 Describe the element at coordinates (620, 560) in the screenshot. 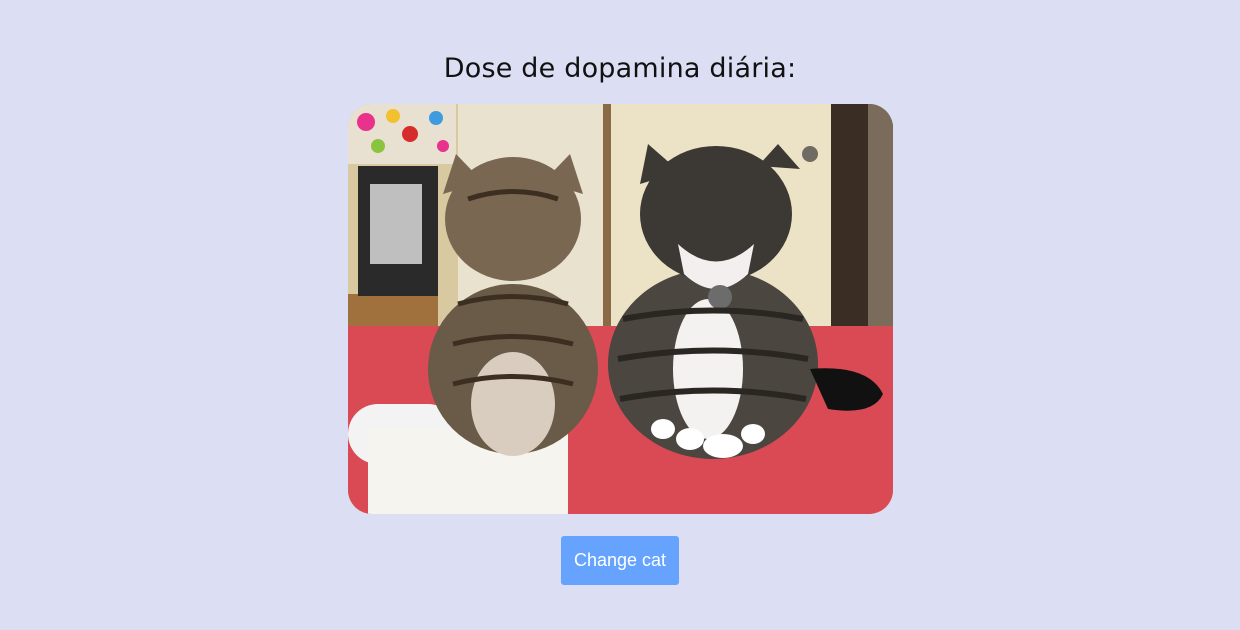

I see `change-cat-button: Change cat` at that location.